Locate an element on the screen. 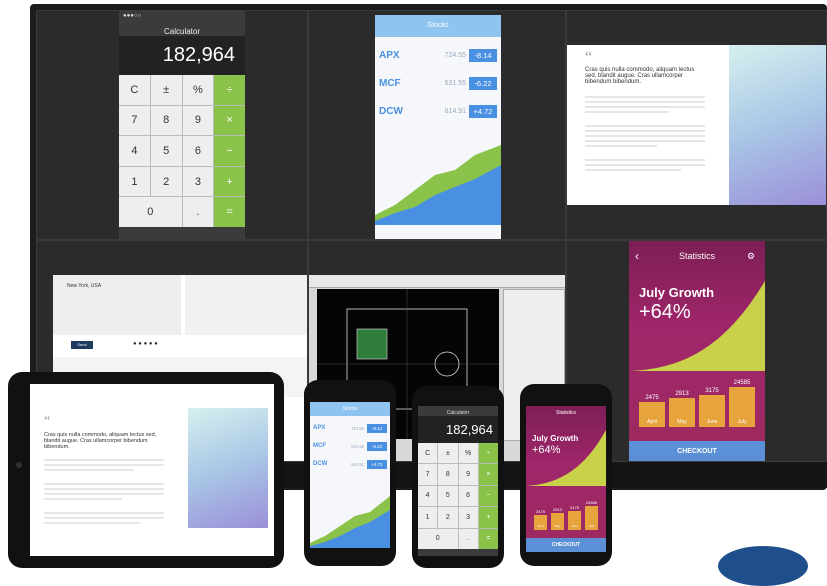 The height and width of the screenshot is (586, 827). phone-calculator-display: 182,964 is located at coordinates (458, 429).